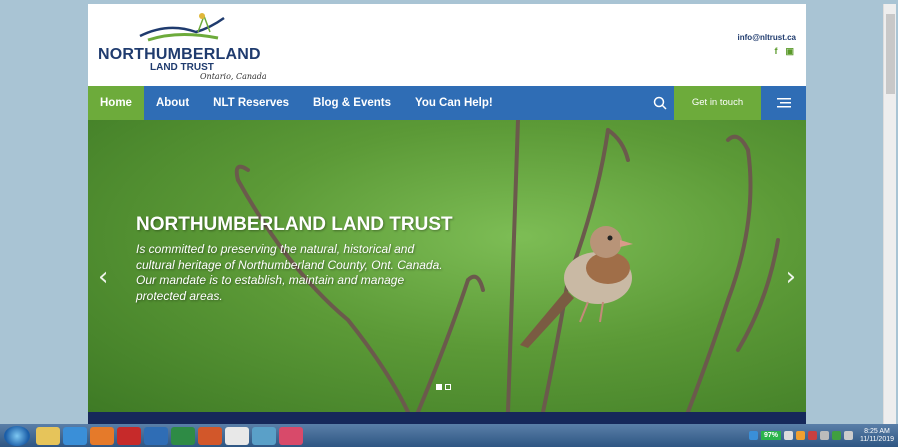  I want to click on brand-place: Ontario, Canada, so click(233, 76).